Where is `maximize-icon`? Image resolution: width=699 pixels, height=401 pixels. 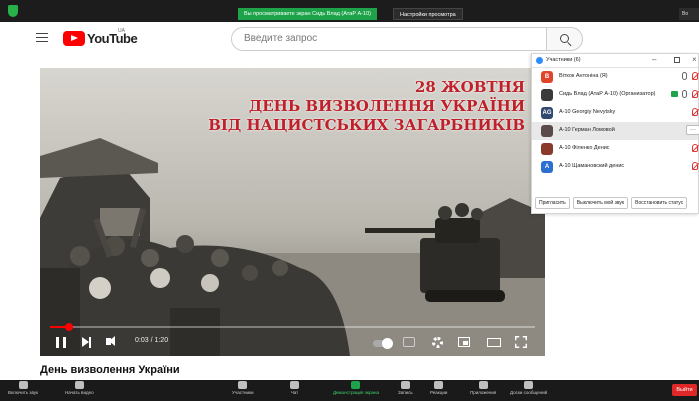
maximize-icon is located at coordinates (677, 60).